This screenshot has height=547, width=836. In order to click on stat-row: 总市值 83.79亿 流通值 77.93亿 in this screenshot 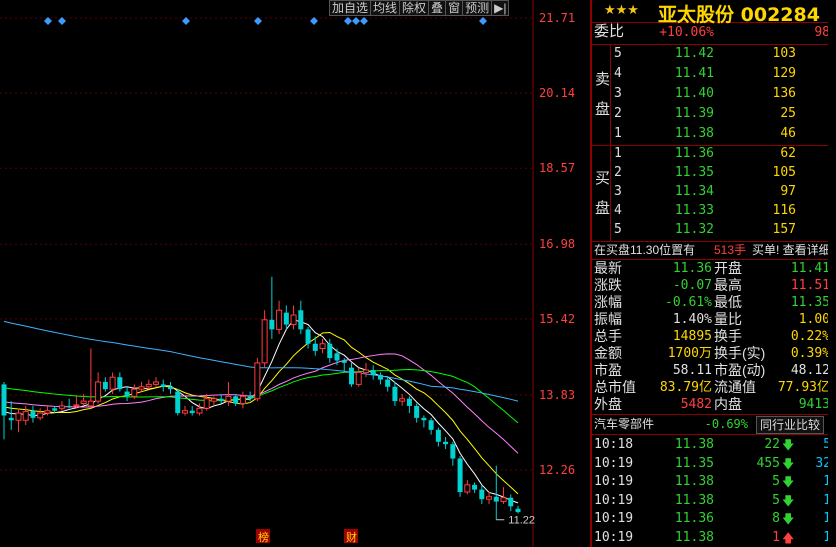, I will do `click(712, 387)`.